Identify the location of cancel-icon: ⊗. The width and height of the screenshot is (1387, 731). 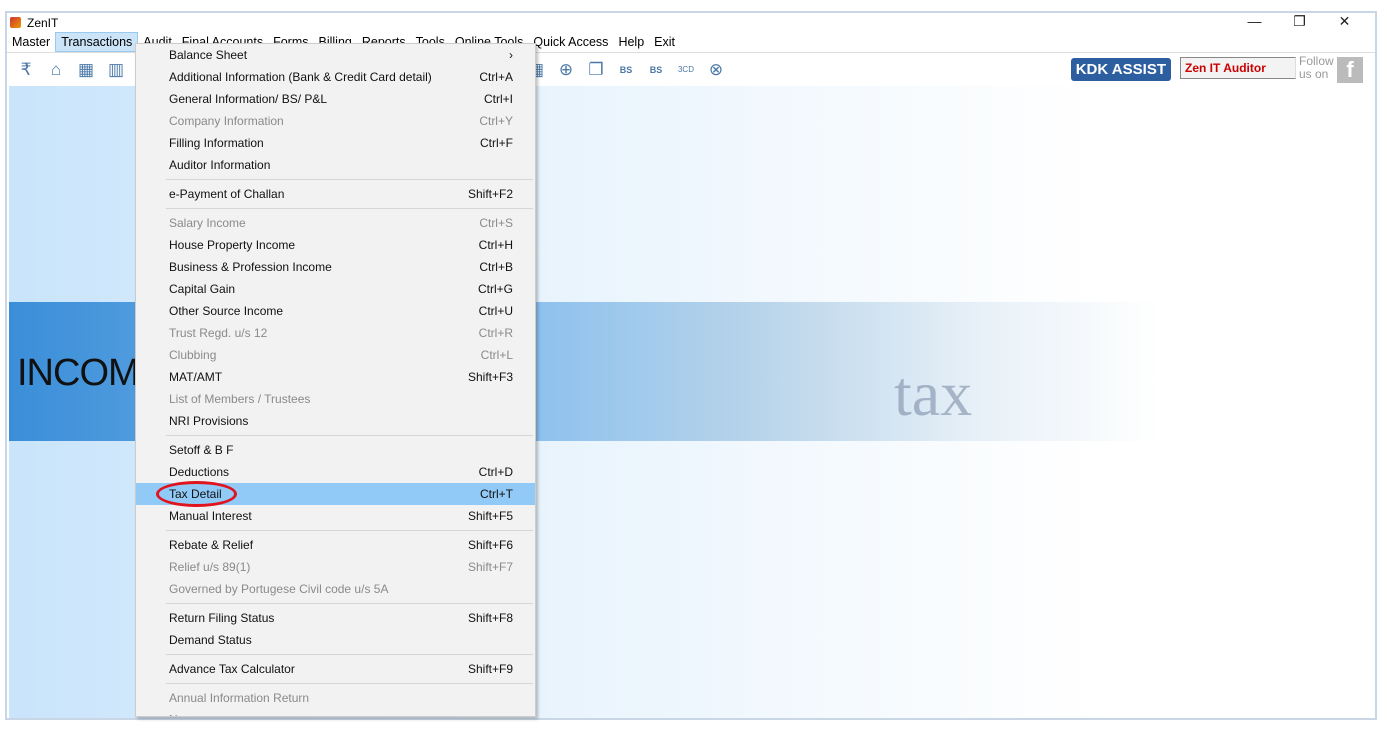
(716, 70).